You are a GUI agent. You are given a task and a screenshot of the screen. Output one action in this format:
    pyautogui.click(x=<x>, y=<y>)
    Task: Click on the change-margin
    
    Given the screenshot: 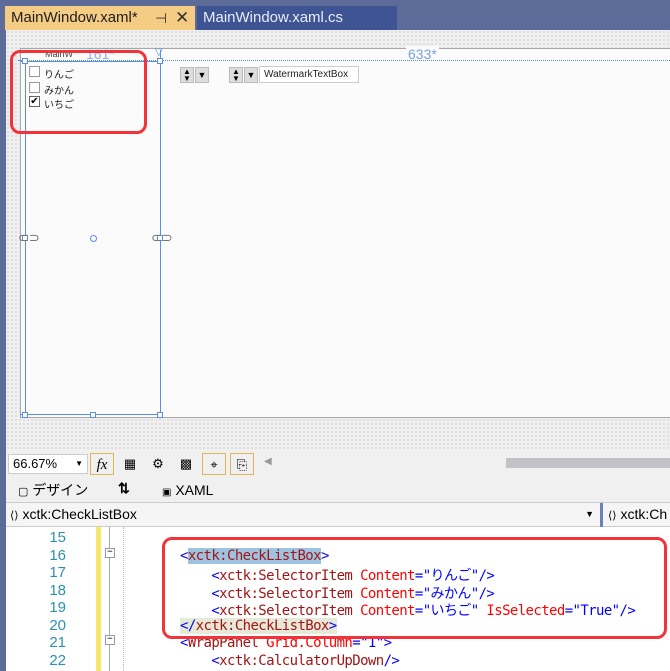 What is the action you would take?
    pyautogui.click(x=98, y=599)
    